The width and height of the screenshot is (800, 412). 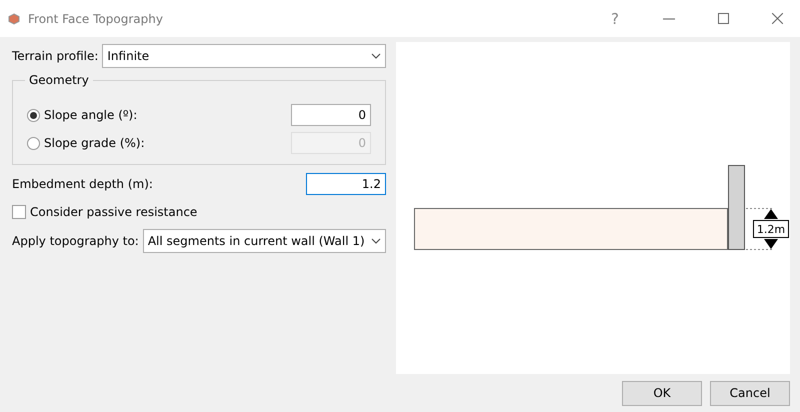 What do you see at coordinates (96, 19) in the screenshot?
I see `window-title: Front Face Topography` at bounding box center [96, 19].